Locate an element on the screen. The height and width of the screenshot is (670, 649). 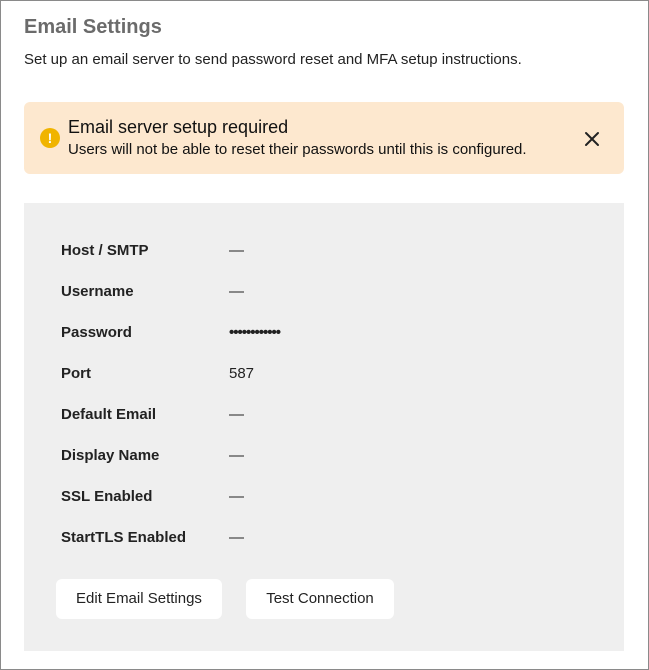
page-title: Email Settings is located at coordinates (93, 27).